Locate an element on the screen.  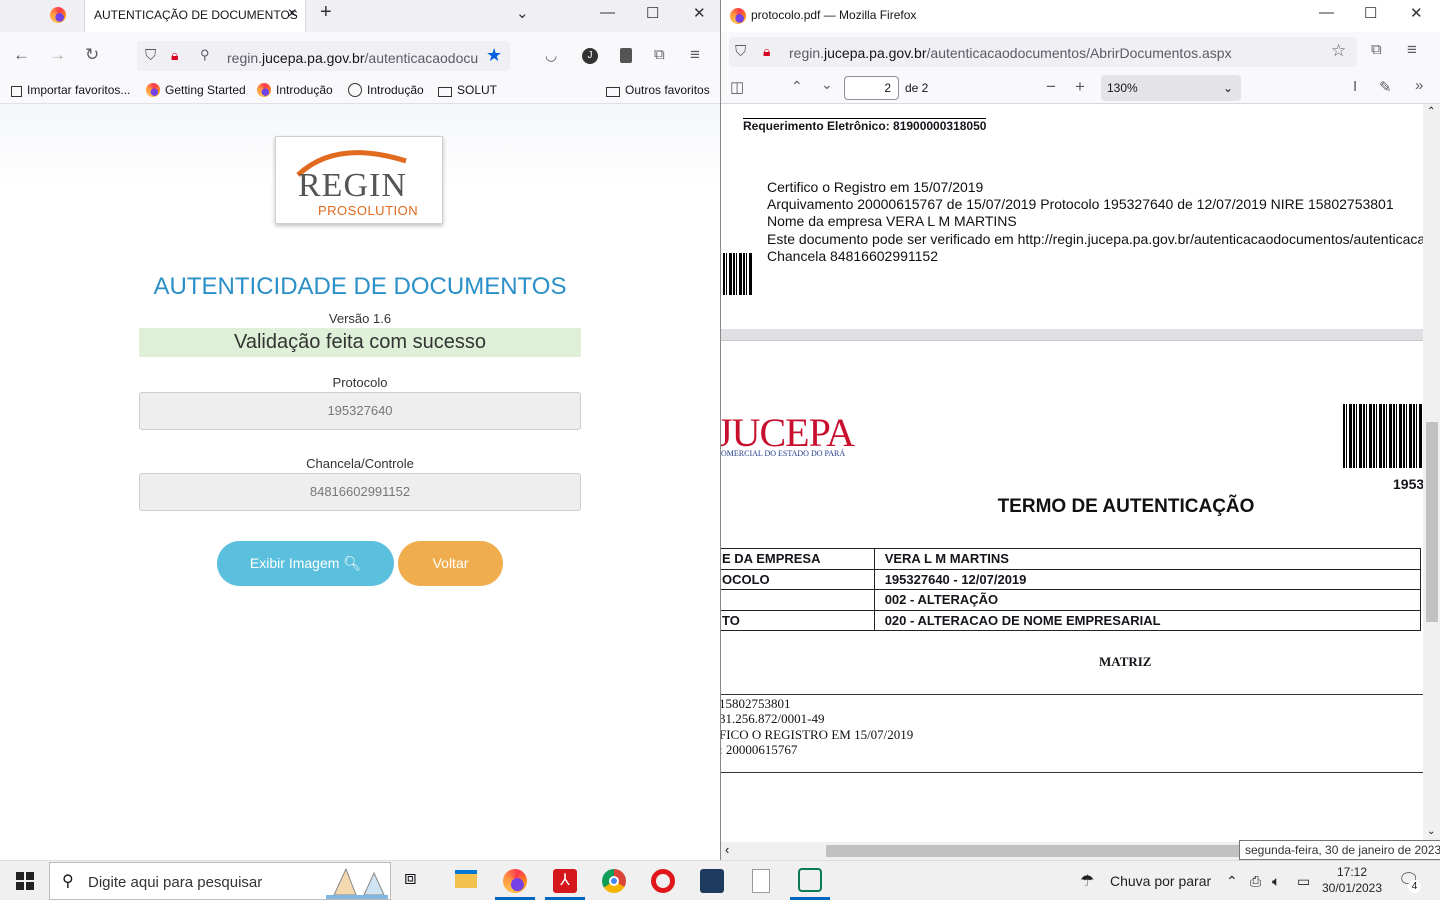
next-page-icon: ⌄ is located at coordinates (827, 84).